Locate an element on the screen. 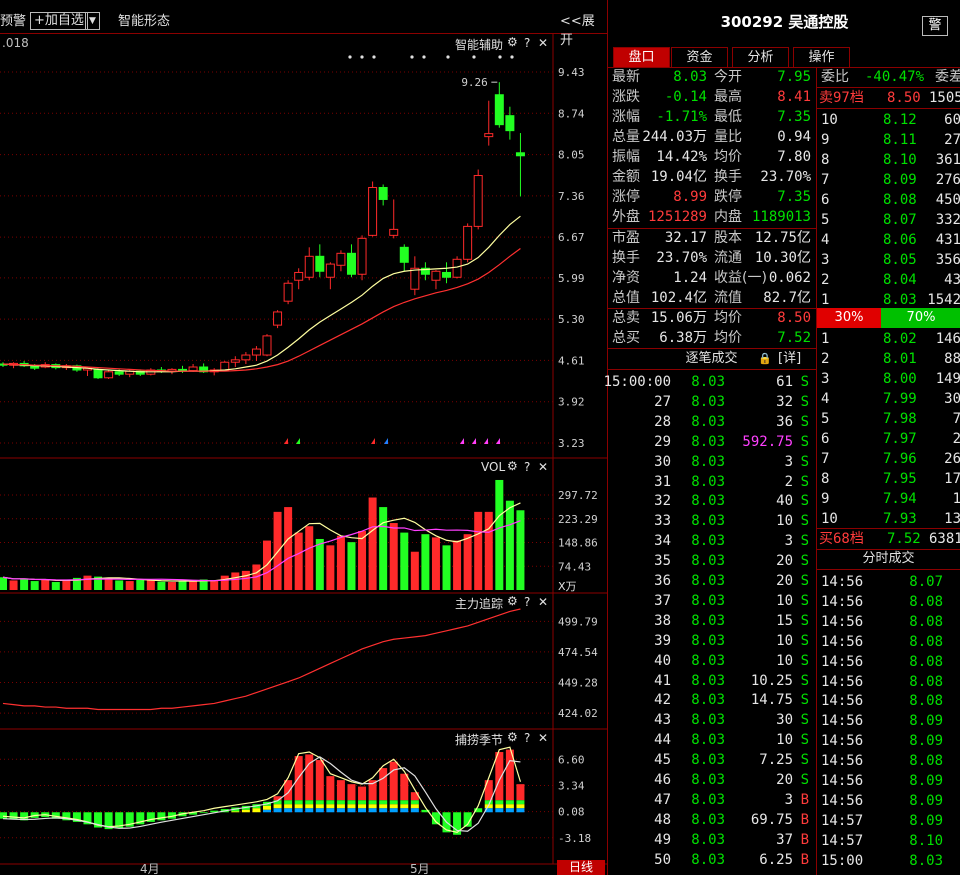  tick-time: 47 is located at coordinates (662, 799).